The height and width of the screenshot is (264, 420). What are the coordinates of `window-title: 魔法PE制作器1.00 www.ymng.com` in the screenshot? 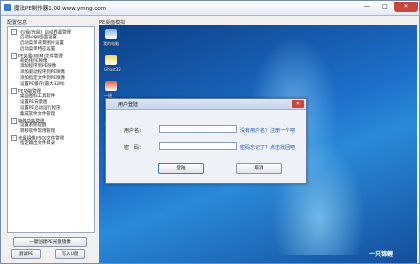 It's located at (60, 9).